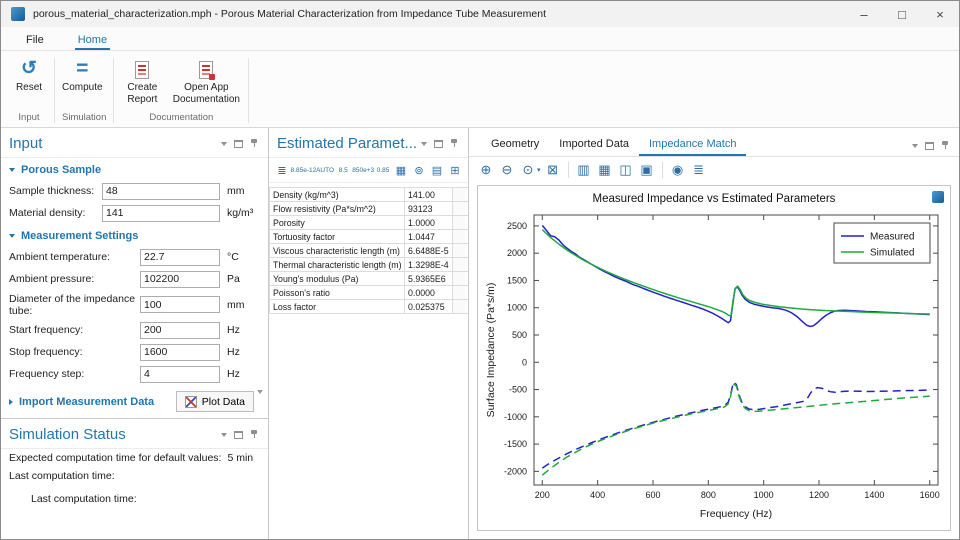  I want to click on section-header-porous-sample: Porous Sample, so click(134, 169).